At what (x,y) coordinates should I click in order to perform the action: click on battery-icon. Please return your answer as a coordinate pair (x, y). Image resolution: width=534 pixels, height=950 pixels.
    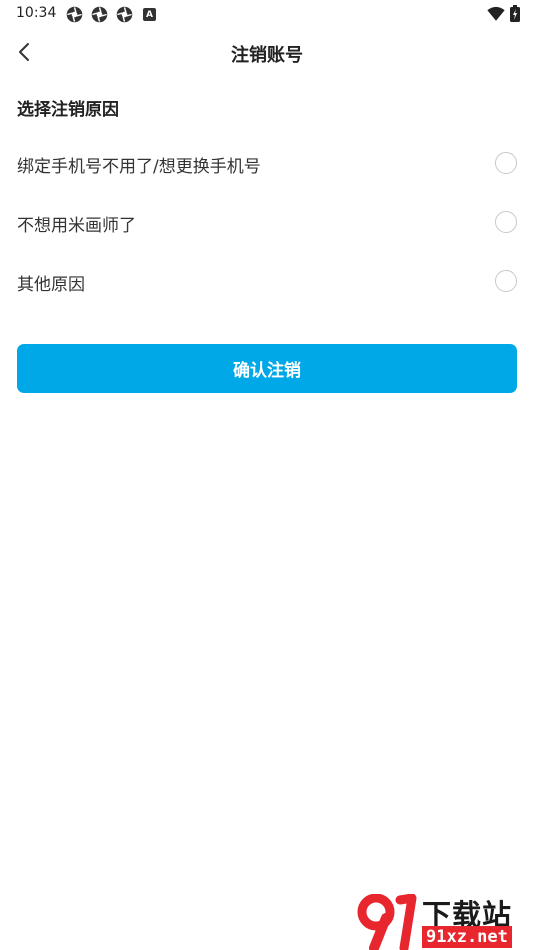
    Looking at the image, I should click on (515, 13).